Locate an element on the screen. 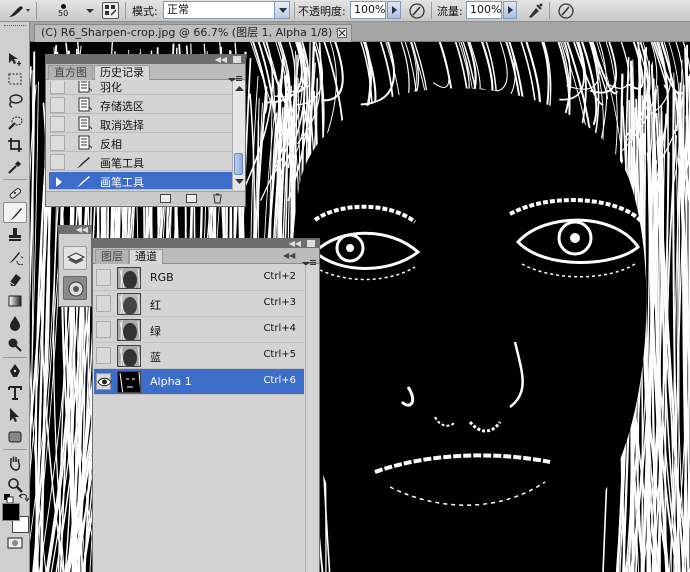 This screenshot has height=572, width=690. swap-colors-icon is located at coordinates (24, 499).